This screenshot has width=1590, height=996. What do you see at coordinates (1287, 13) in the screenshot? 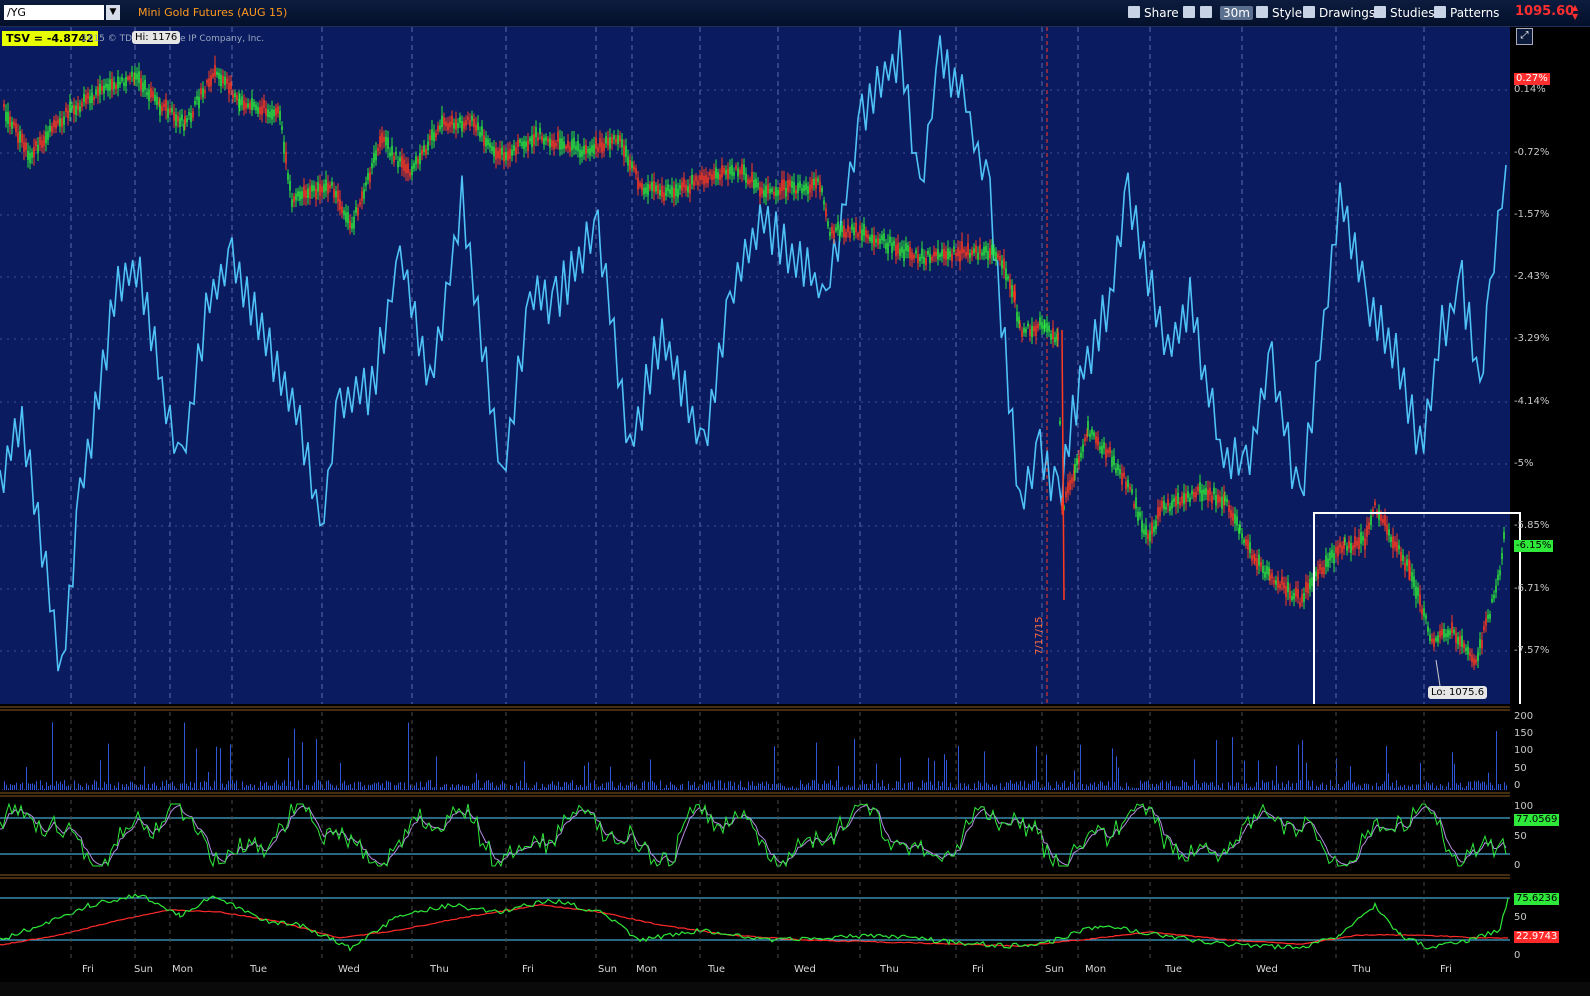
I see `style-label: Style` at bounding box center [1287, 13].